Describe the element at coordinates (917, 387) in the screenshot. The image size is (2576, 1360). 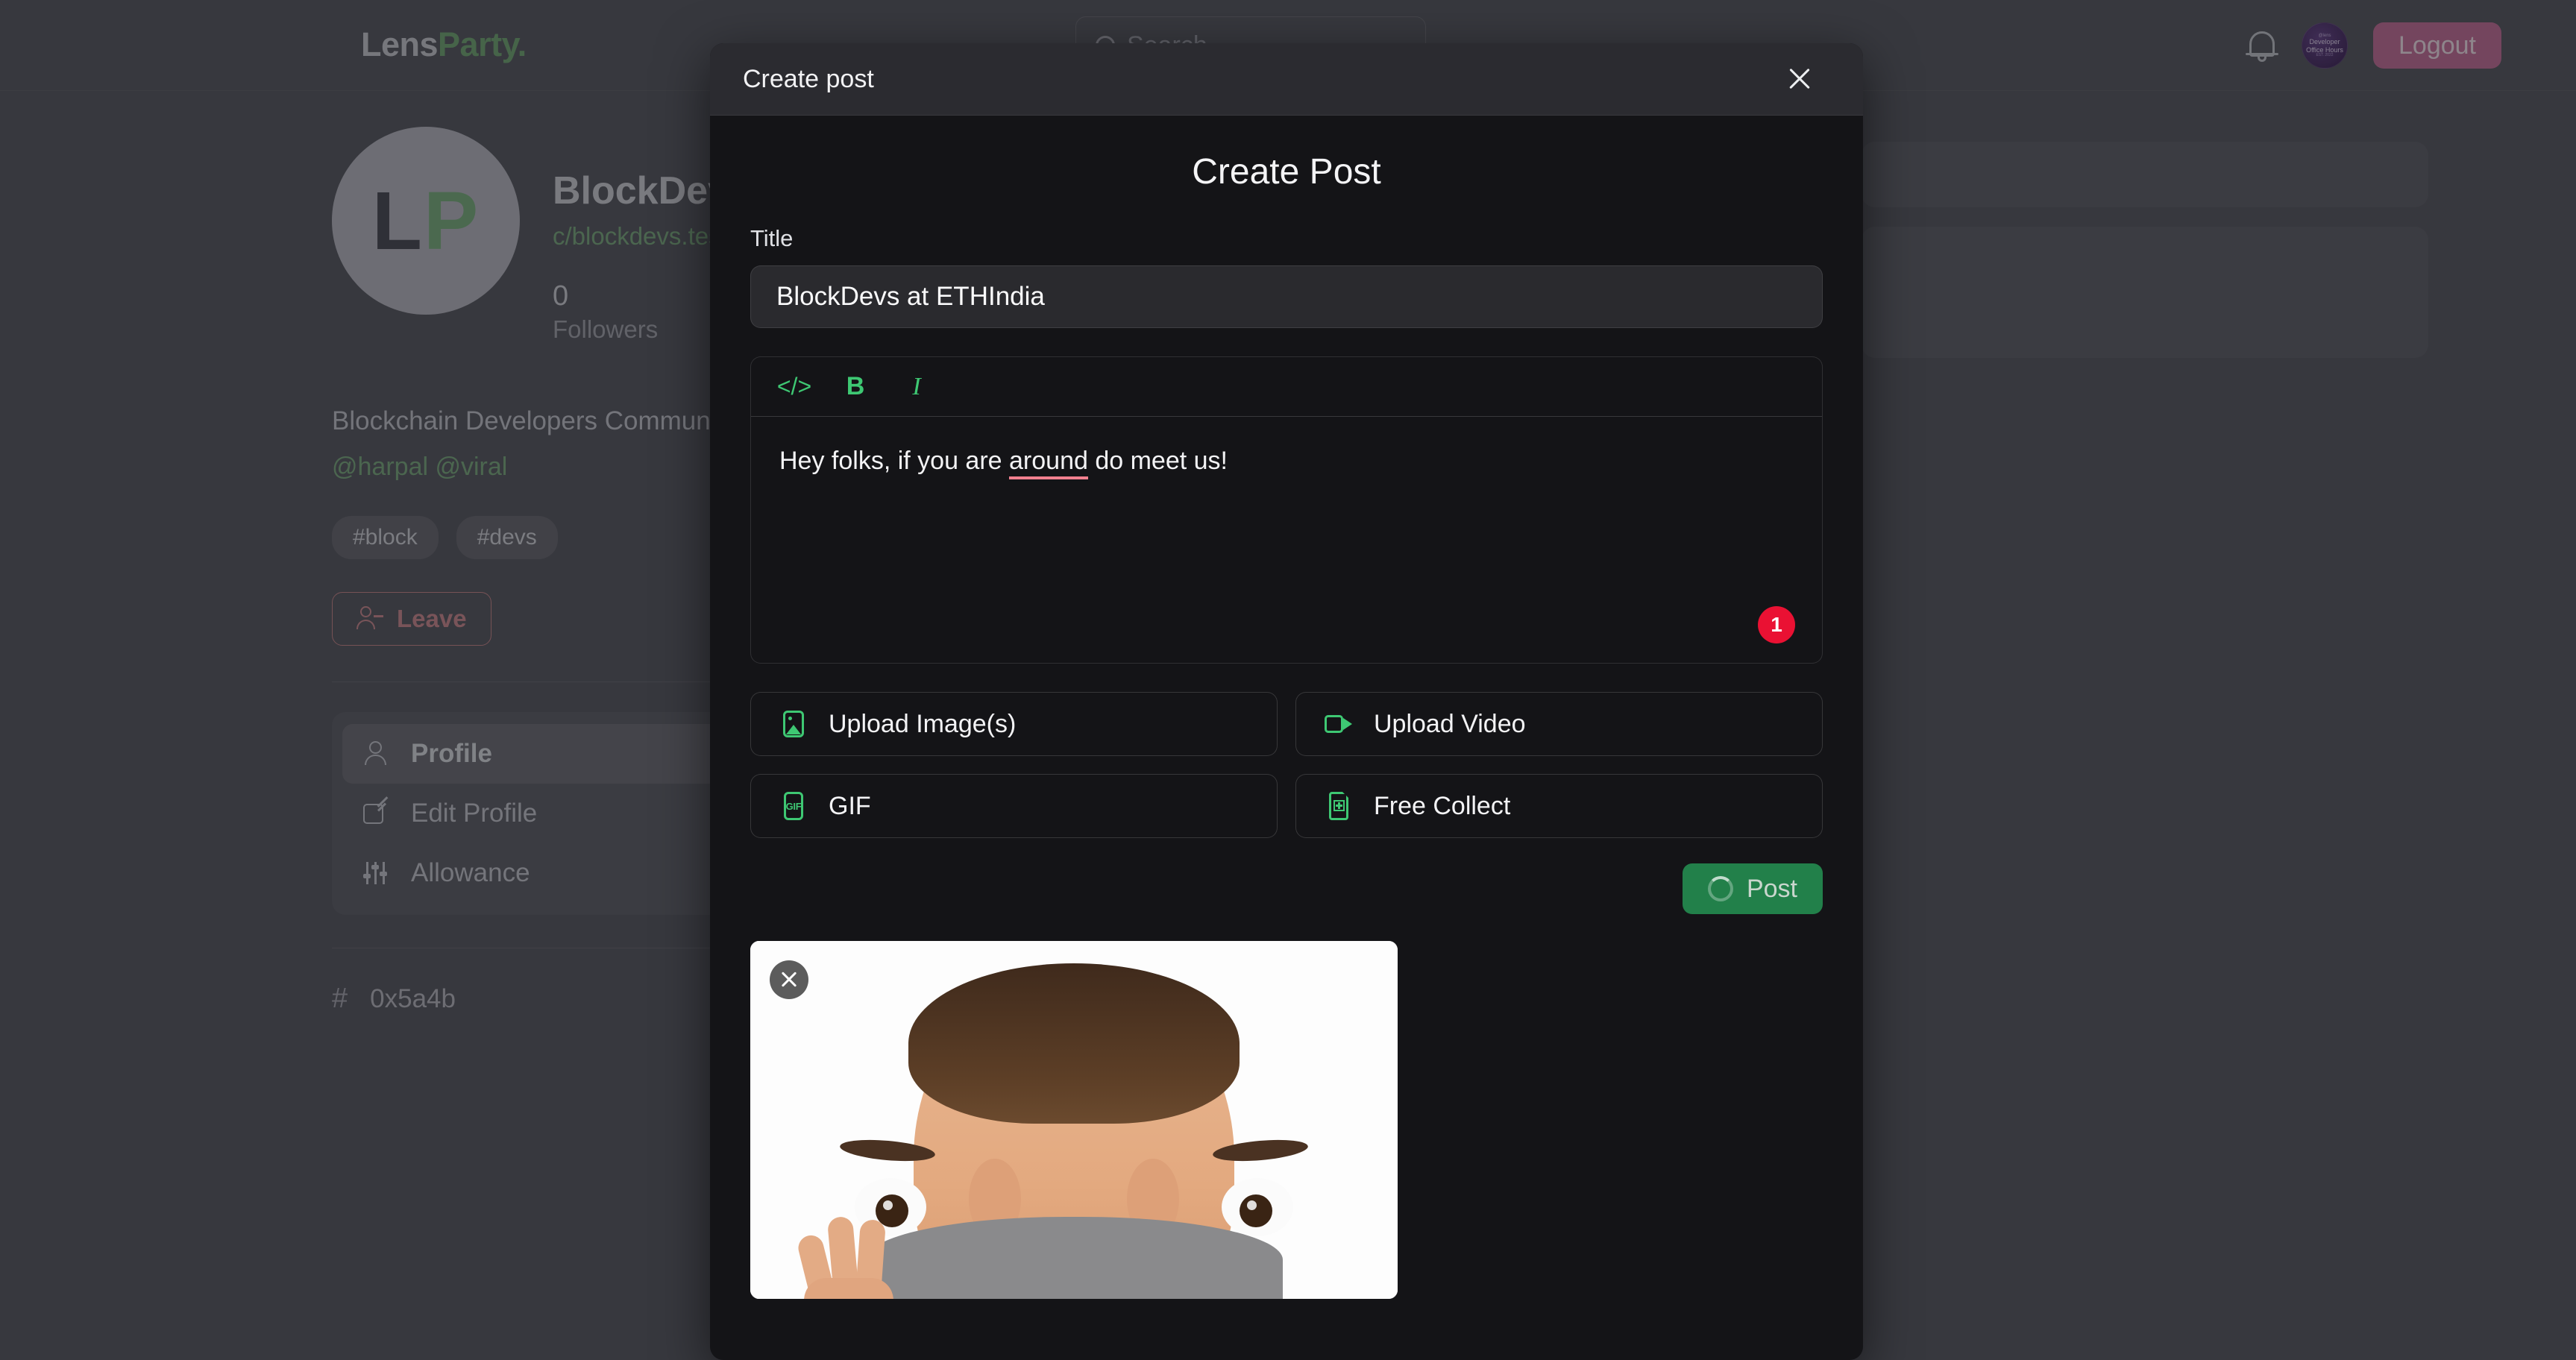
I see `italic-button: I` at that location.